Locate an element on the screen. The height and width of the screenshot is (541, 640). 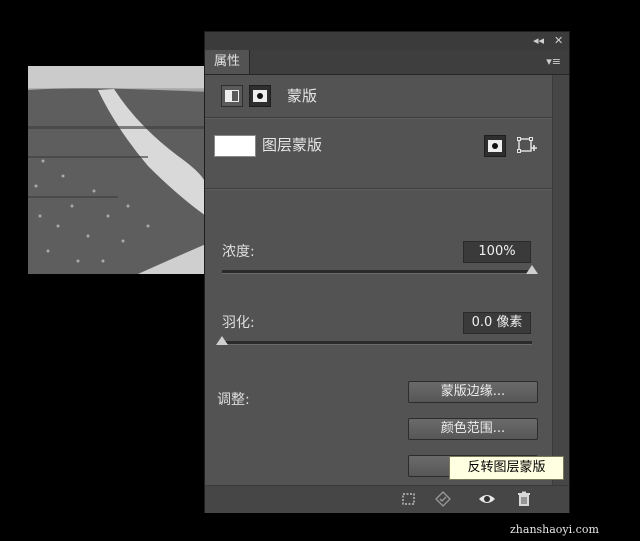
feather-label: 羽化: is located at coordinates (238, 323).